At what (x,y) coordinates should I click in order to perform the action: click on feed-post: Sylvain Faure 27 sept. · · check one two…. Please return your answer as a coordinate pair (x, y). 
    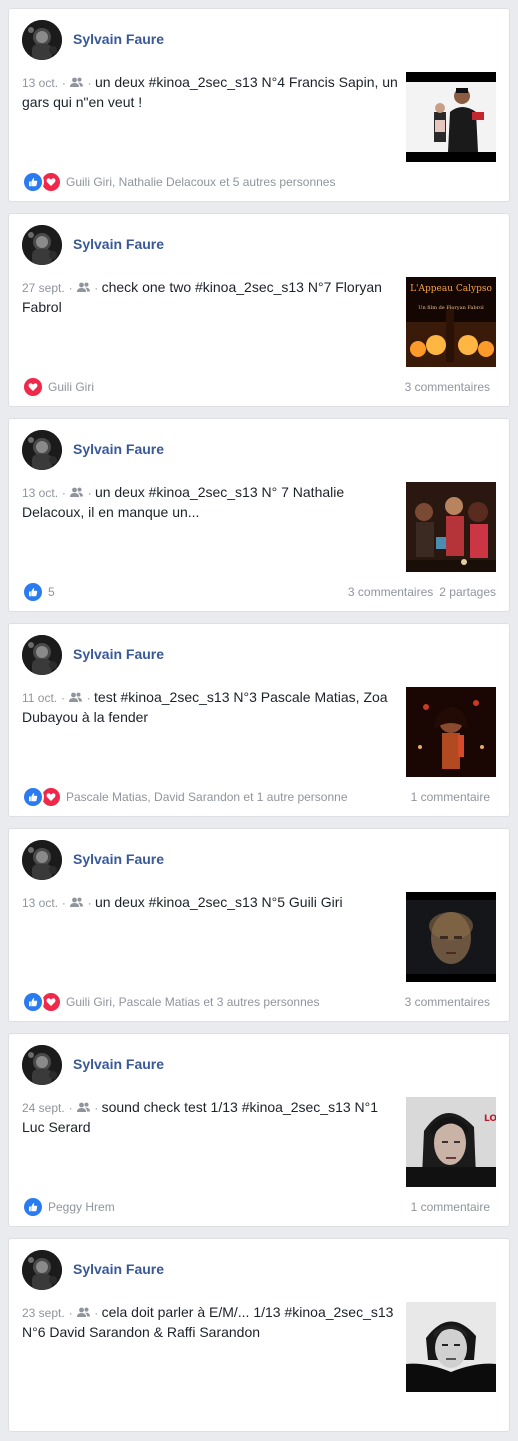
    Looking at the image, I should click on (259, 310).